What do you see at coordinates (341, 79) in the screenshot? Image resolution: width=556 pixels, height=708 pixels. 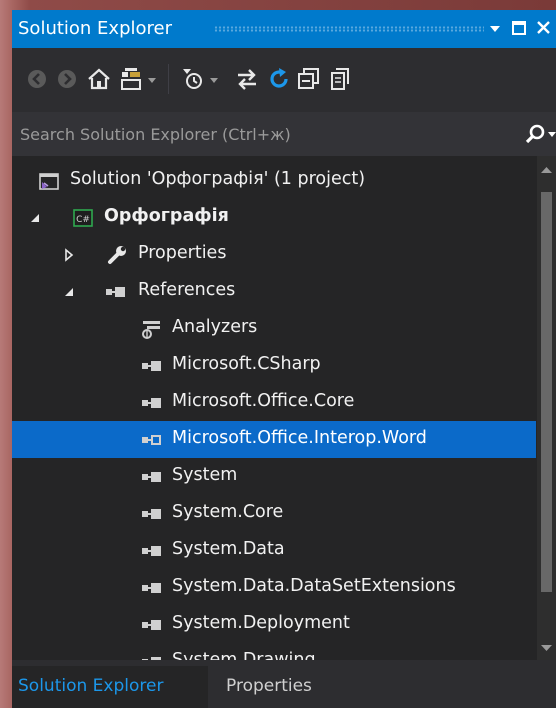 I see `show-all-files-icon` at bounding box center [341, 79].